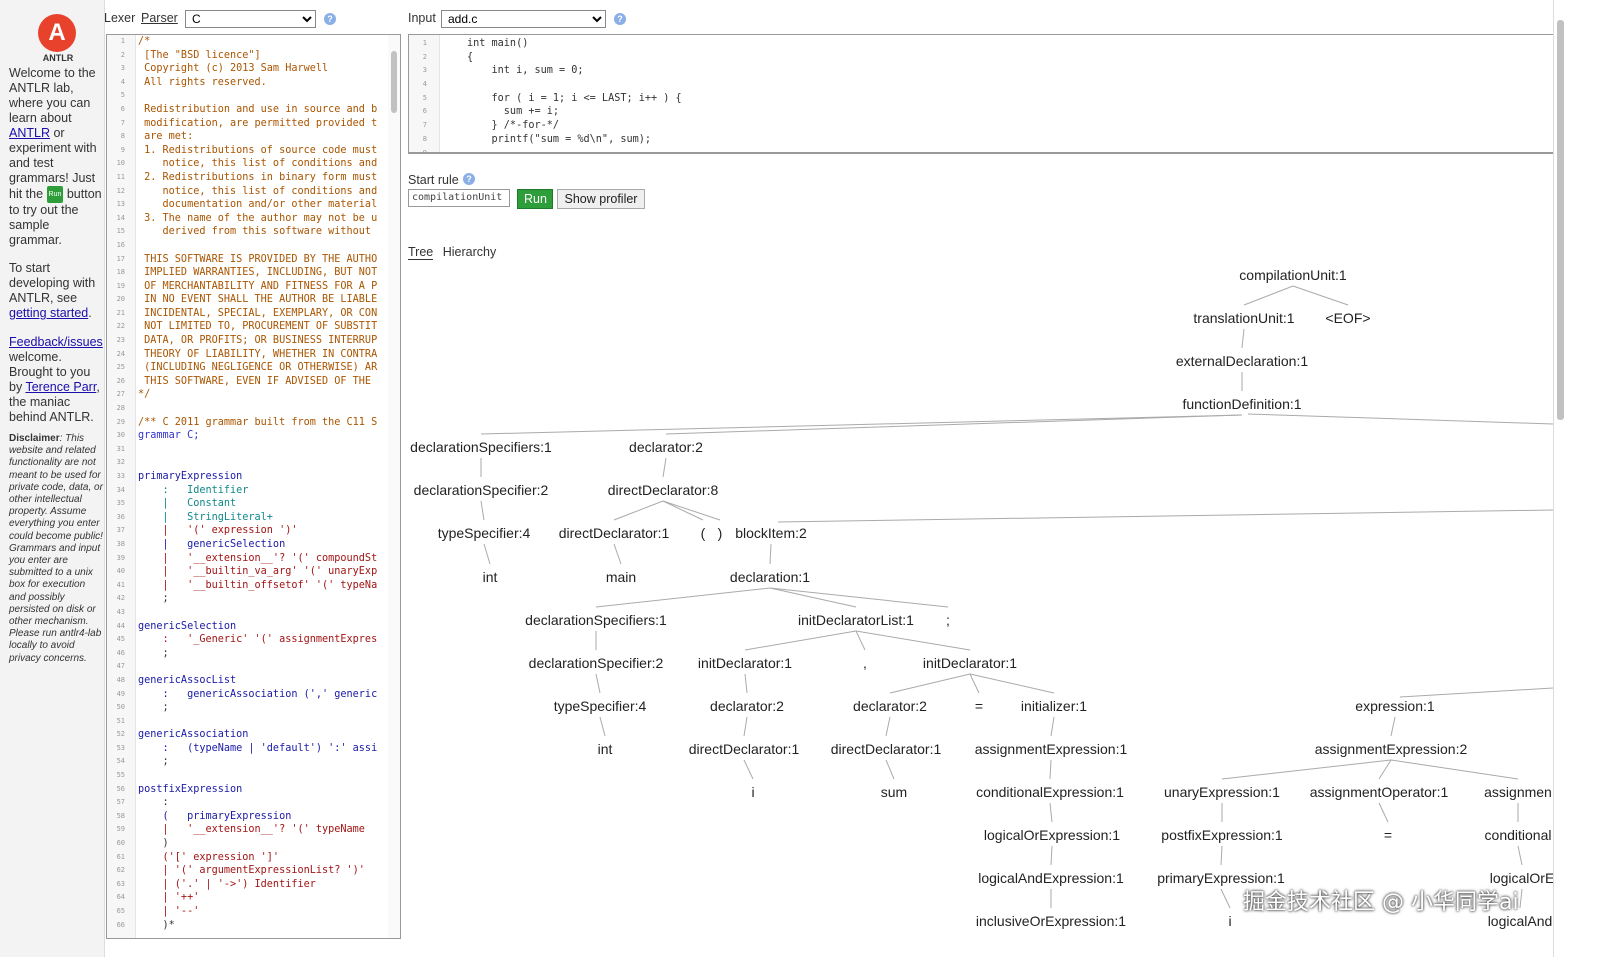 This screenshot has height=957, width=1601. What do you see at coordinates (120, 775) in the screenshot?
I see `line-number: 55` at bounding box center [120, 775].